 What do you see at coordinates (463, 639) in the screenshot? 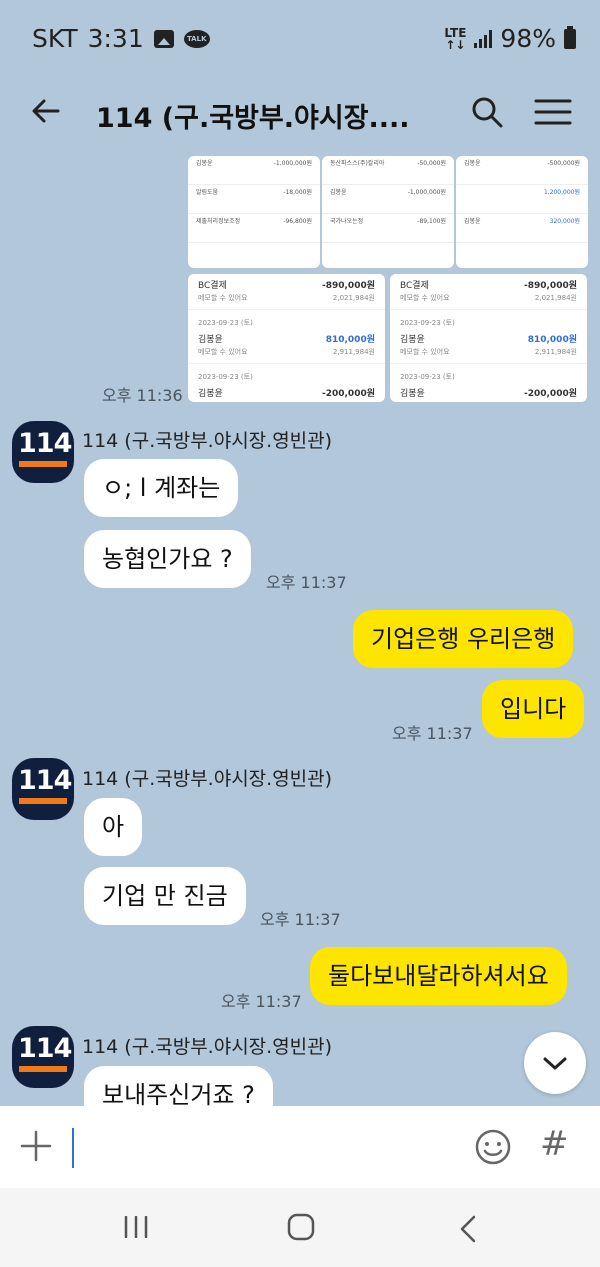
I see `my-message-bubble: 기업은행 우리은행` at bounding box center [463, 639].